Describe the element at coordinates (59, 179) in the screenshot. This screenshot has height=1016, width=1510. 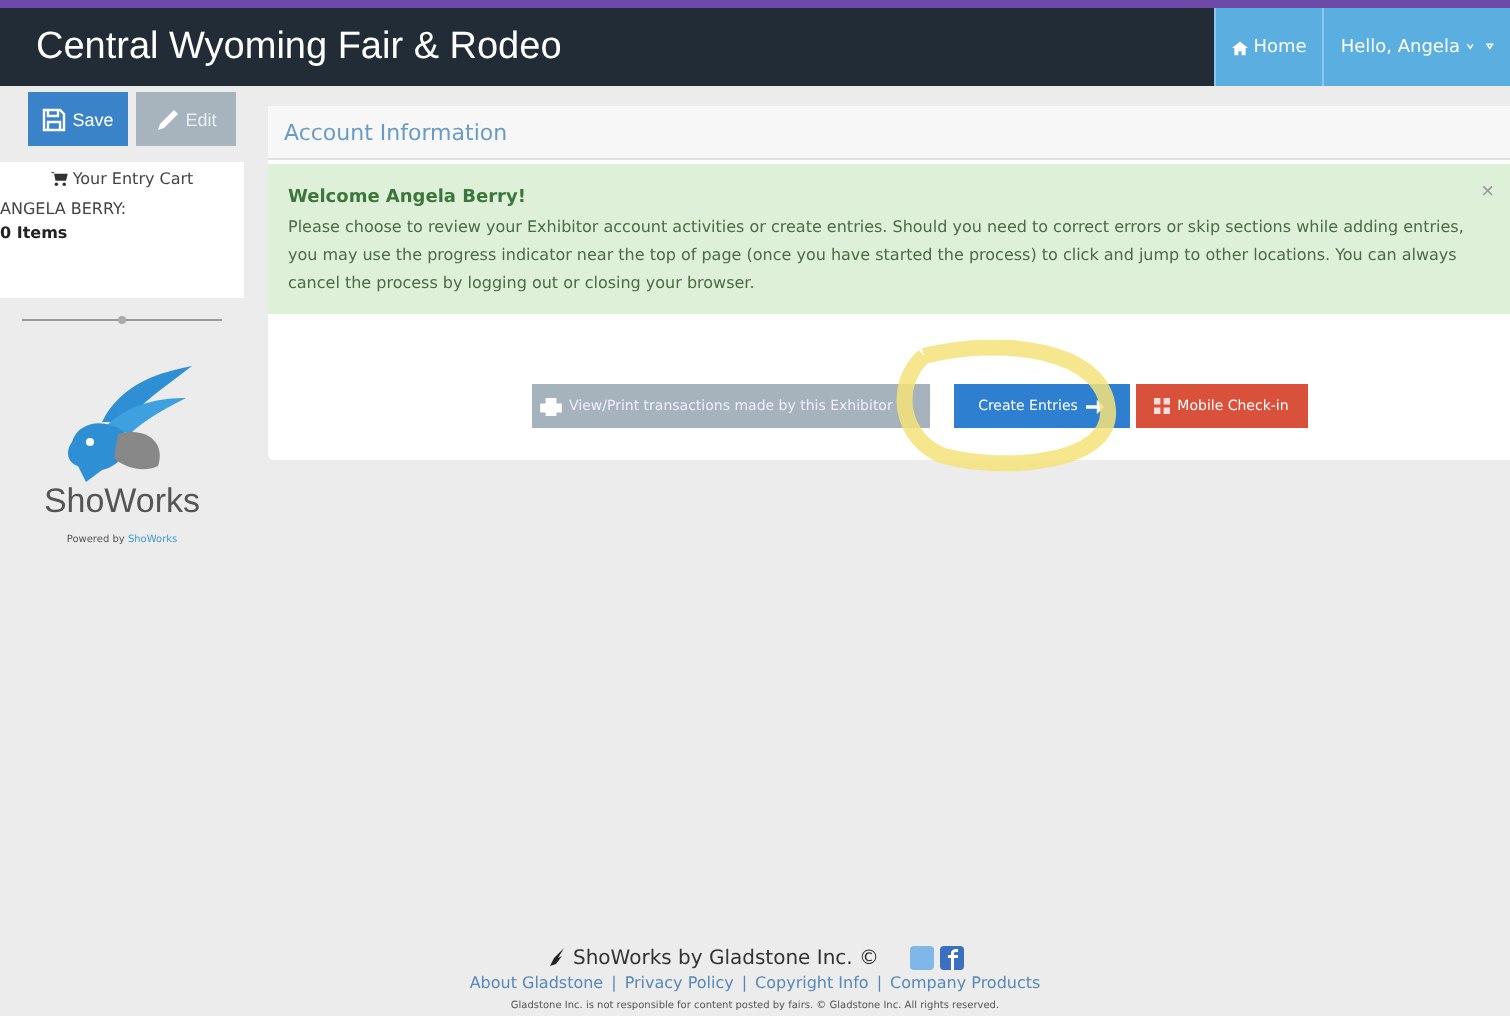
I see `cart-icon` at that location.